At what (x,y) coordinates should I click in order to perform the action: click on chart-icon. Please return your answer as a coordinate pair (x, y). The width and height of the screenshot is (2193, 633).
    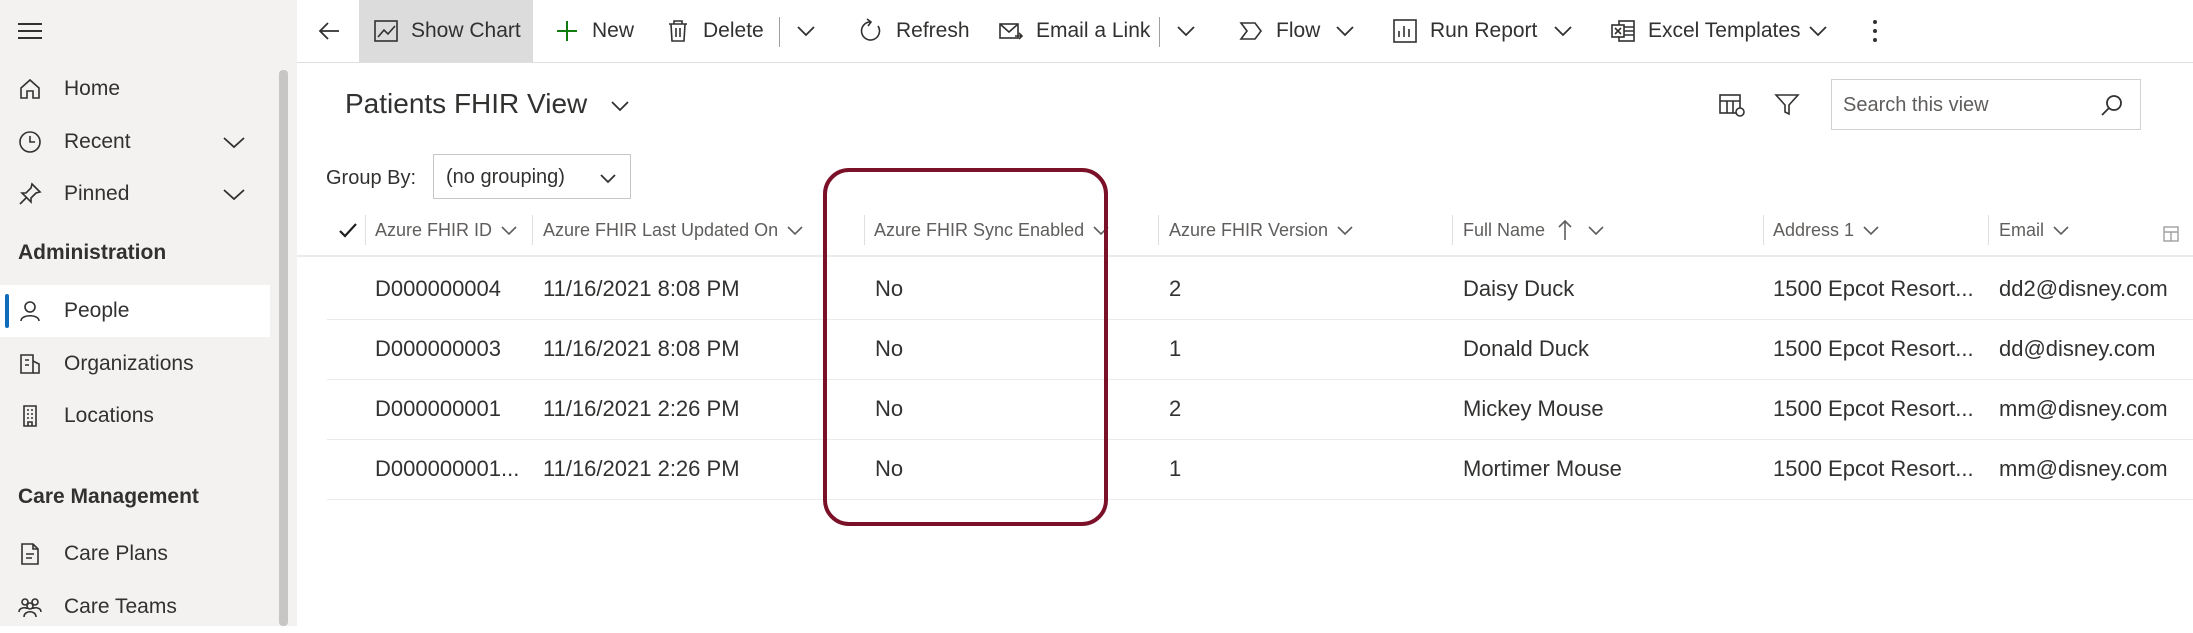
    Looking at the image, I should click on (386, 31).